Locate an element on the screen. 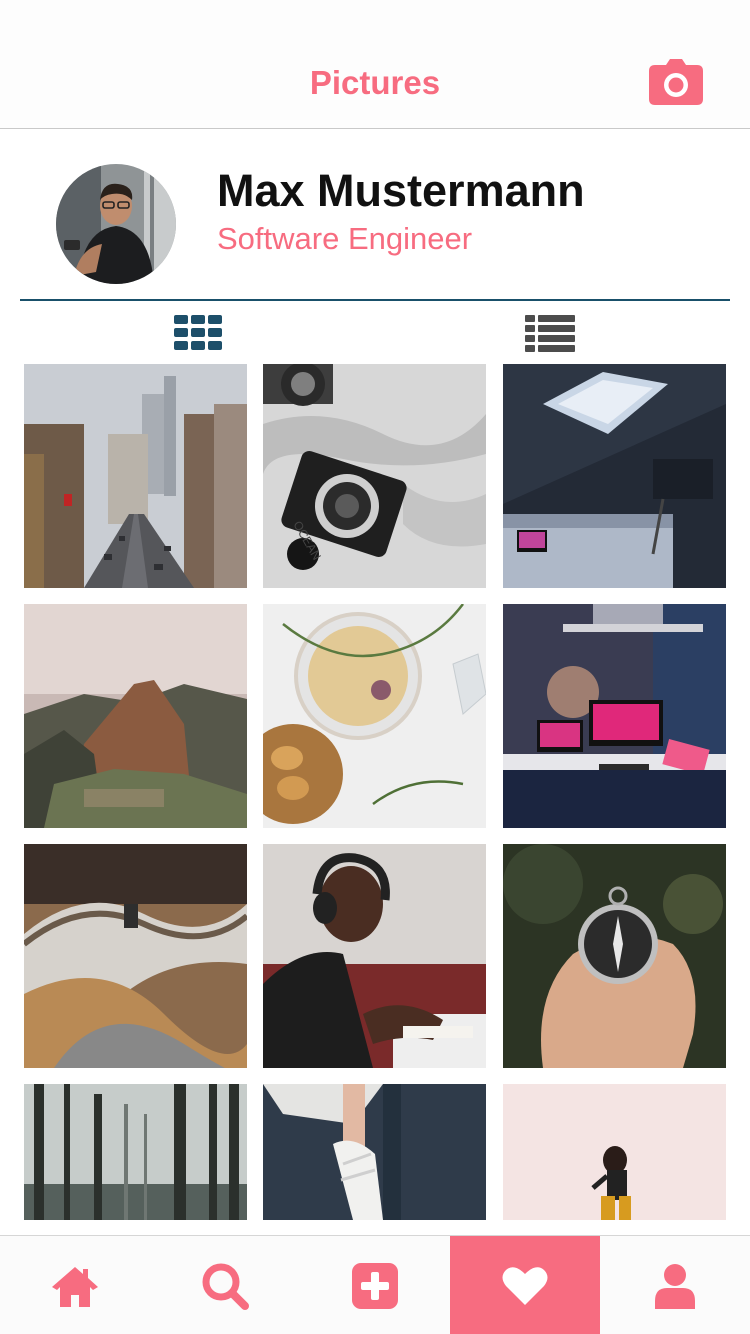 The width and height of the screenshot is (750, 1334). add-icon is located at coordinates (375, 1285).